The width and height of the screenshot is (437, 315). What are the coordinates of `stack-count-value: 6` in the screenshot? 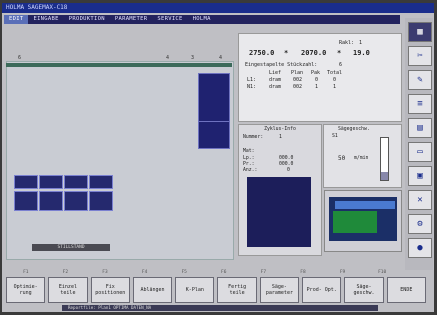 It's located at (341, 65).